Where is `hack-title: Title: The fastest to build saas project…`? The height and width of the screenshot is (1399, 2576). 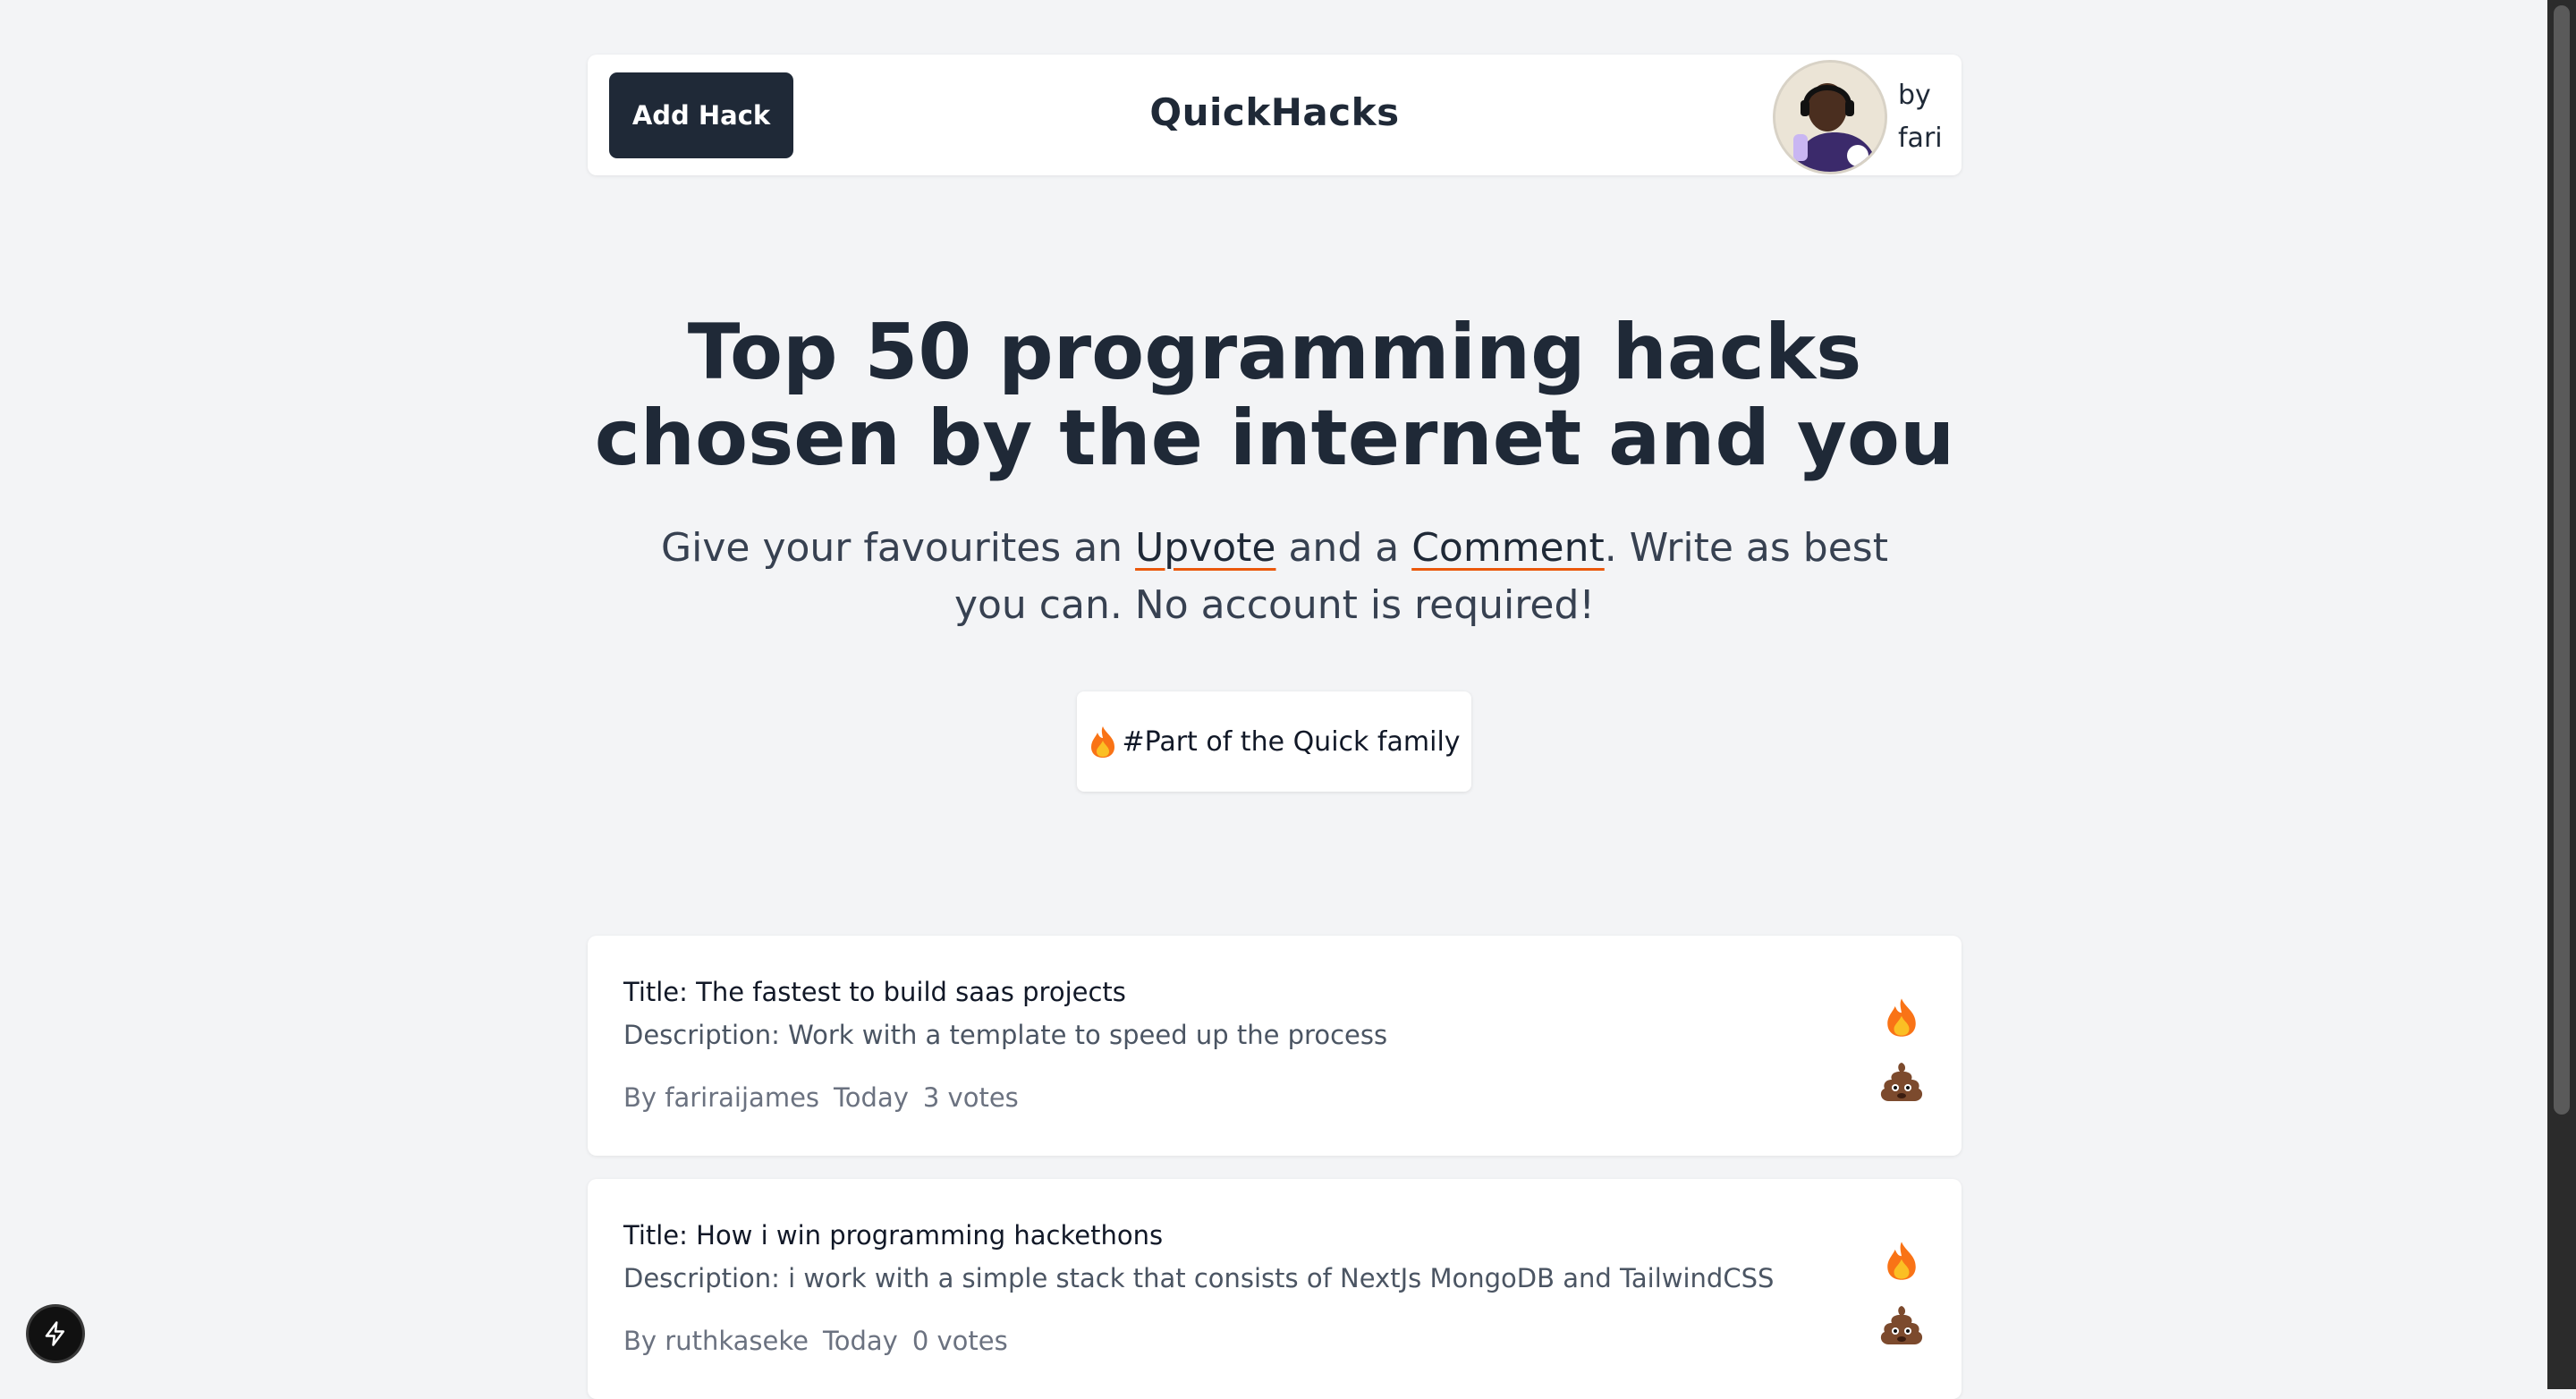 hack-title: Title: The fastest to build saas project… is located at coordinates (874, 992).